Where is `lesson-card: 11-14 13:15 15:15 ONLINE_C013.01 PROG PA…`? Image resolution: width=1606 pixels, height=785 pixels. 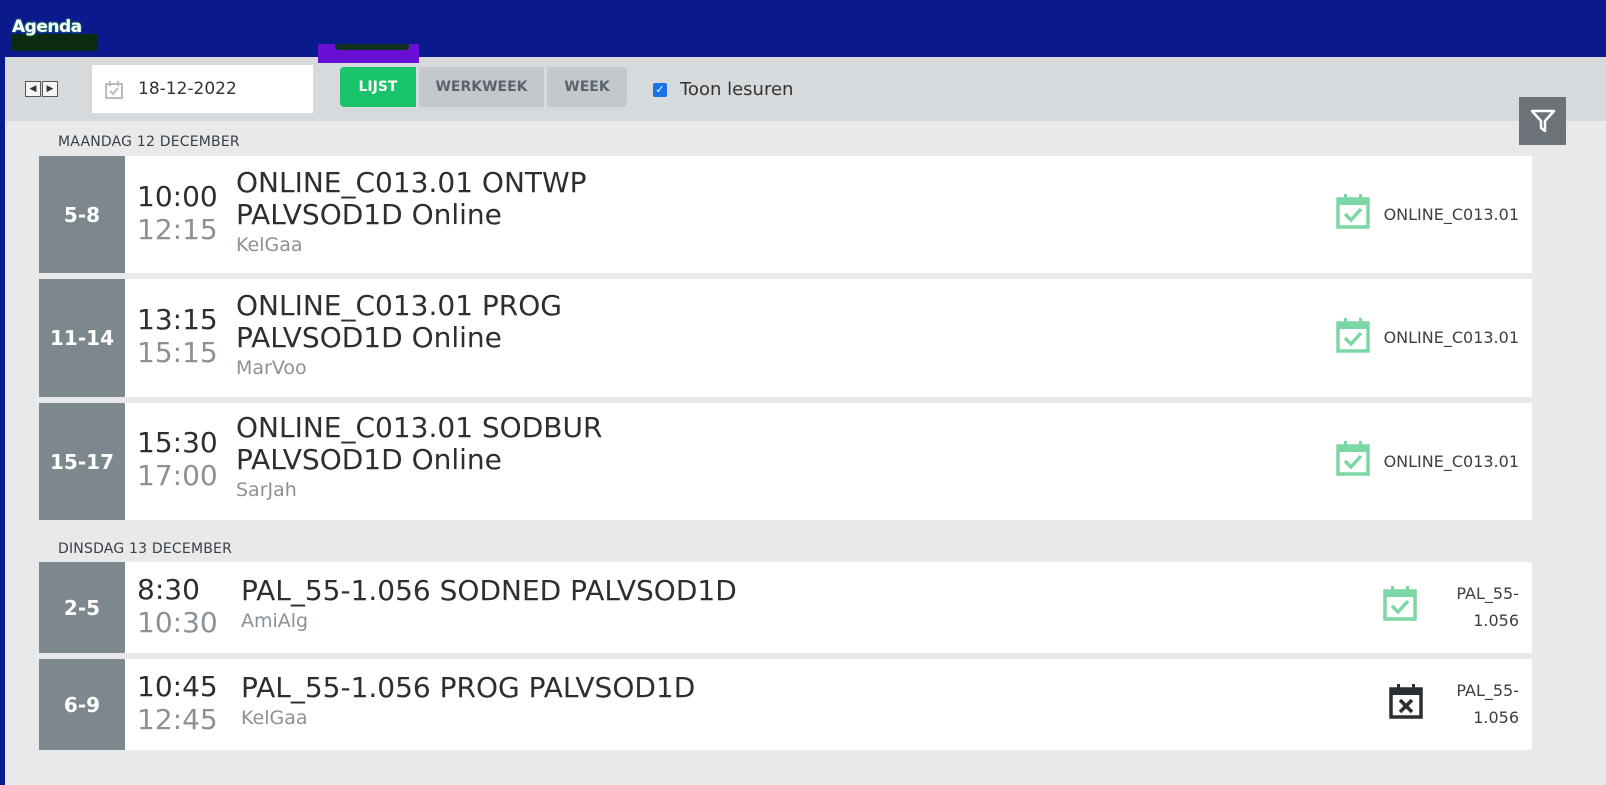
lesson-card: 11-14 13:15 15:15 ONLINE_C013.01 PROG PA… is located at coordinates (785, 338).